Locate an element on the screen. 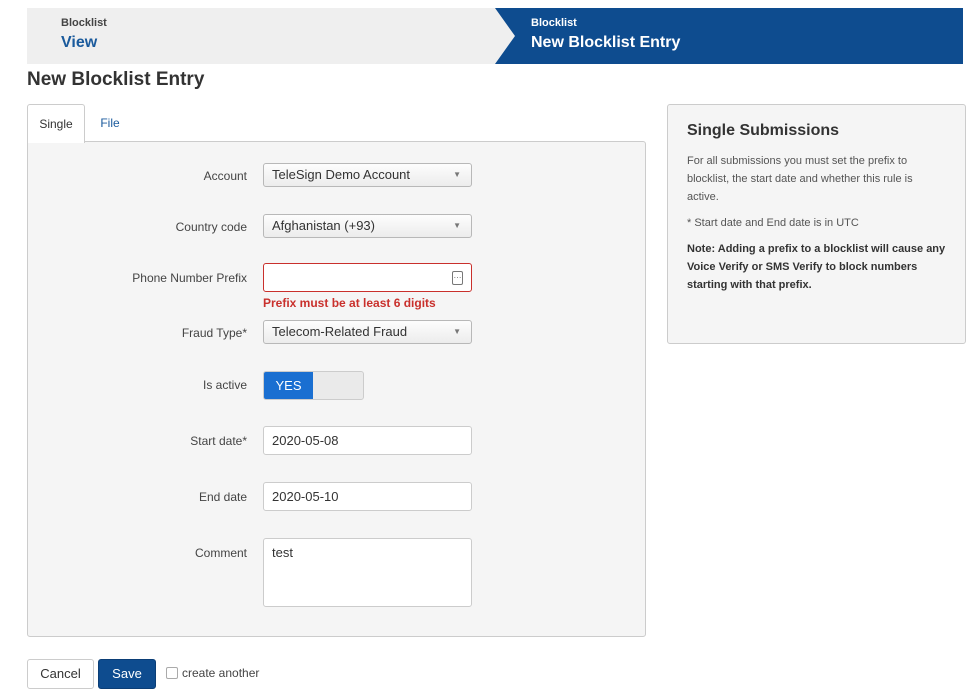 Image resolution: width=976 pixels, height=689 pixels. account-select-value: TeleSign Demo Account is located at coordinates (341, 174).